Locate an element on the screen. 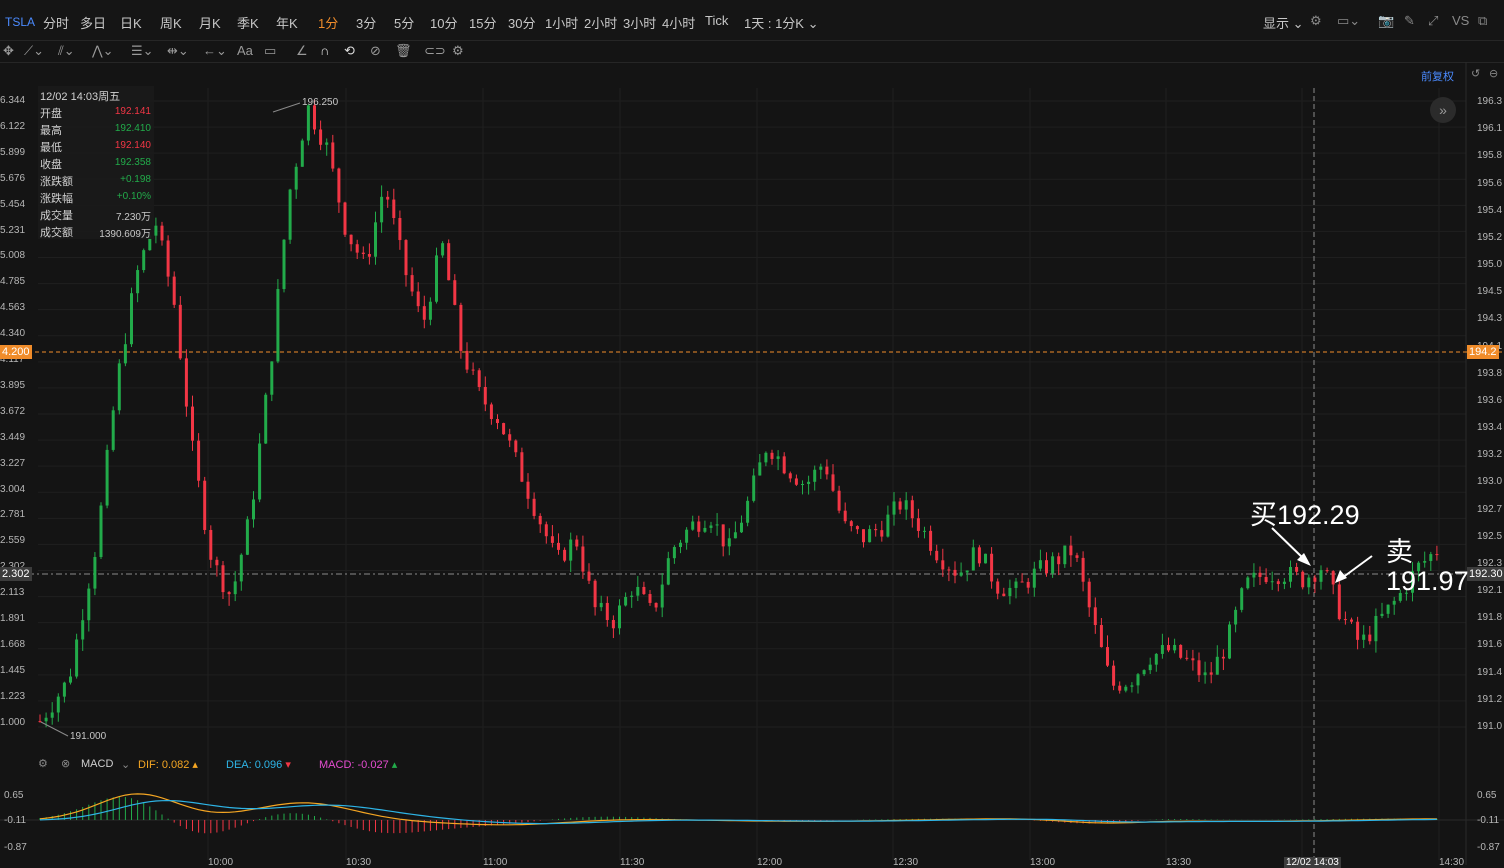 Image resolution: width=1504 pixels, height=868 pixels. left-axis-label: 3.895 is located at coordinates (13, 385).